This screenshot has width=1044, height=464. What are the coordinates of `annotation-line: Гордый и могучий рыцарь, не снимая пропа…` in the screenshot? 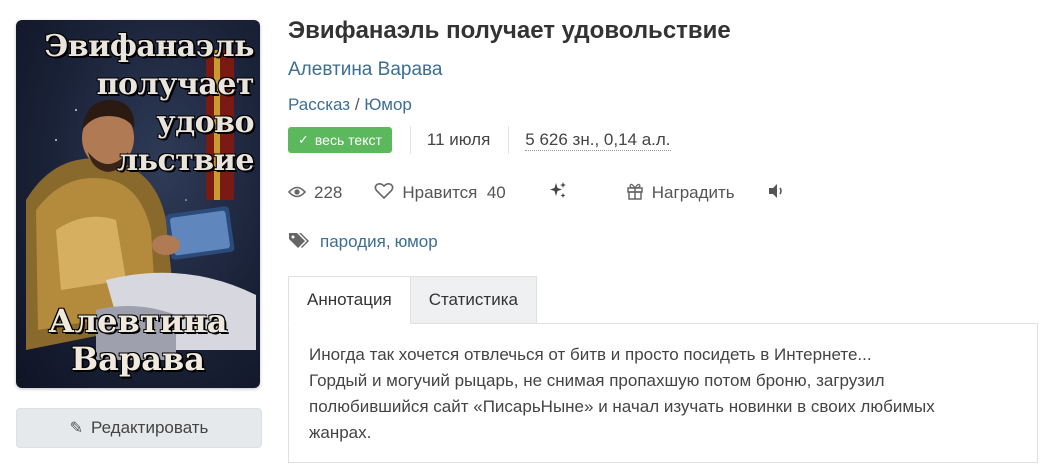 It's located at (597, 380).